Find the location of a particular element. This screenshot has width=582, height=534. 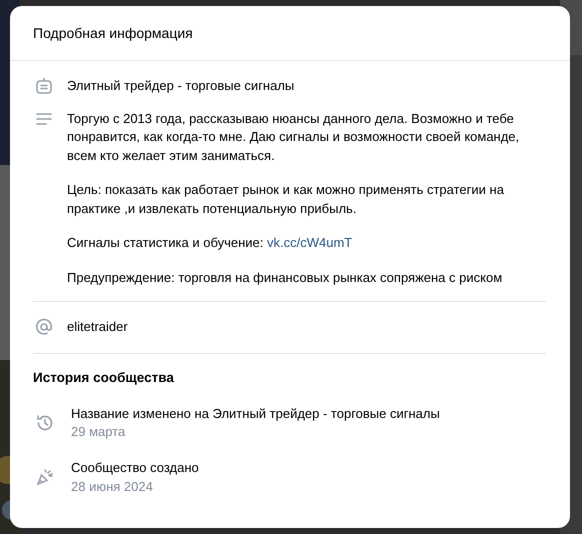

info-text: Сигналы статистика и обучение: vk.cc/cW4umT is located at coordinates (210, 243).